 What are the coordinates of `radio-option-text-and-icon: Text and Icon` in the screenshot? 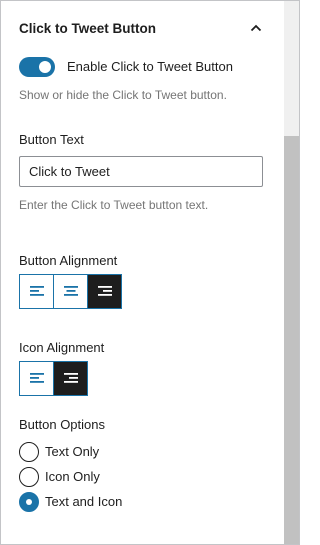 It's located at (119, 503).